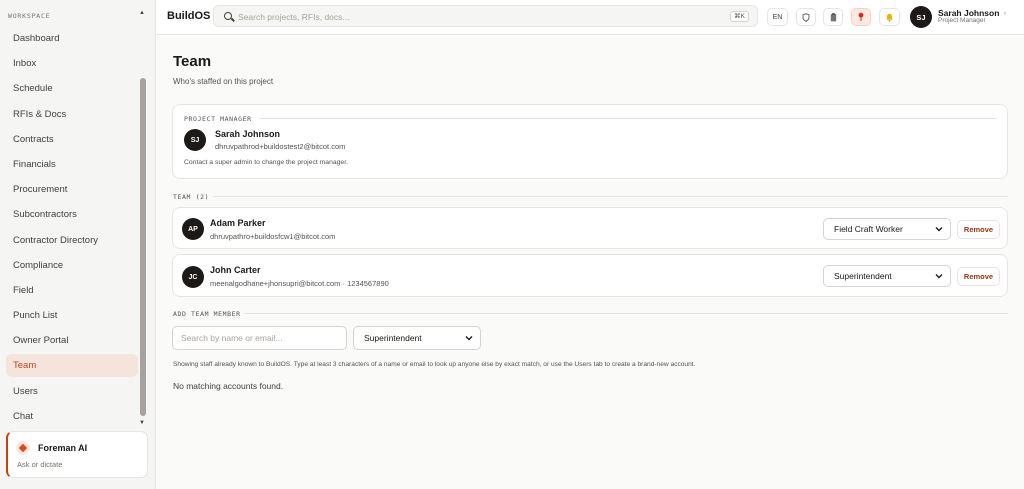 The width and height of the screenshot is (1024, 489). What do you see at coordinates (207, 314) in the screenshot?
I see `add-team-member-label: ADD TEAM MEMBER` at bounding box center [207, 314].